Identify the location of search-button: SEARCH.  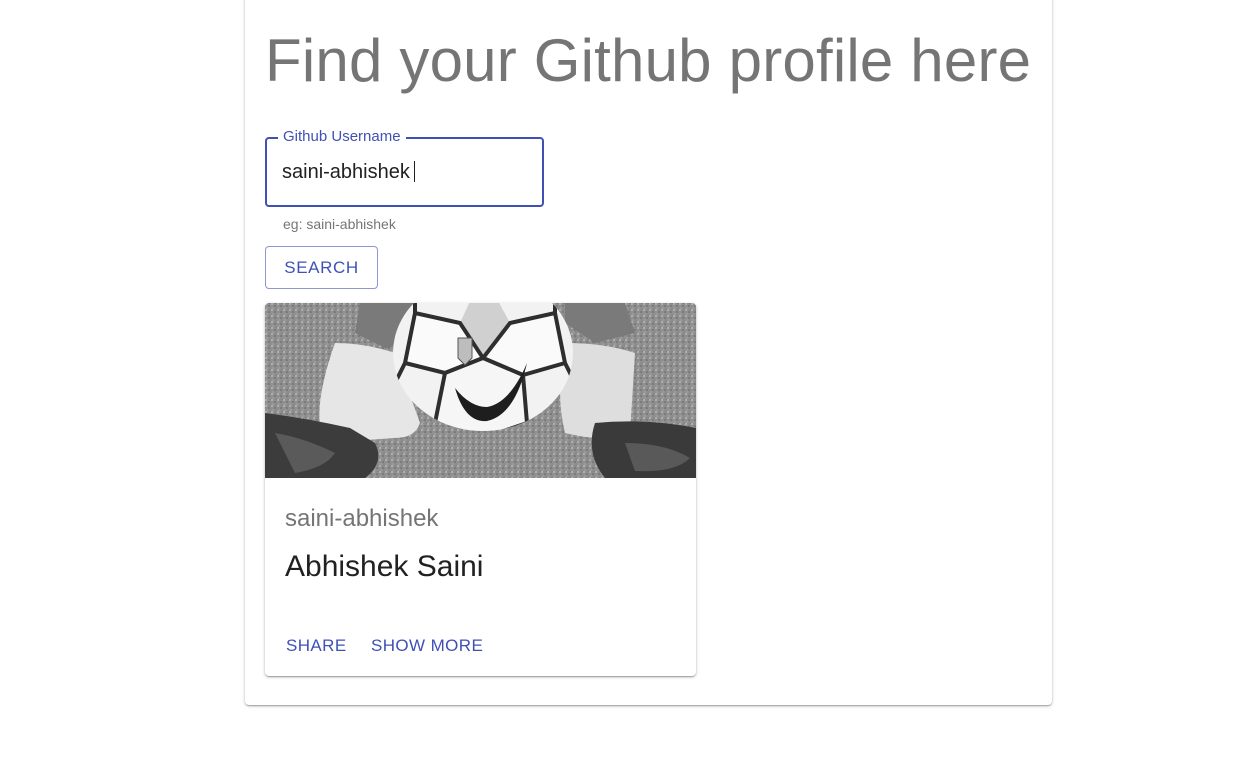
(321, 267).